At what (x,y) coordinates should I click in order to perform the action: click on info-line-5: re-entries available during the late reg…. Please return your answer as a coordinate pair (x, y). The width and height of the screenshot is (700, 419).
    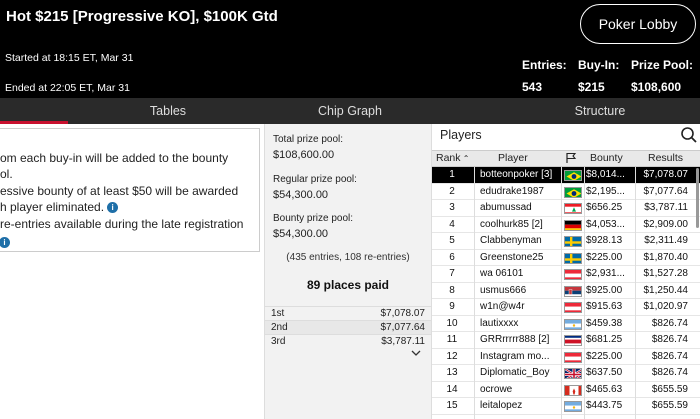
    Looking at the image, I should click on (122, 224).